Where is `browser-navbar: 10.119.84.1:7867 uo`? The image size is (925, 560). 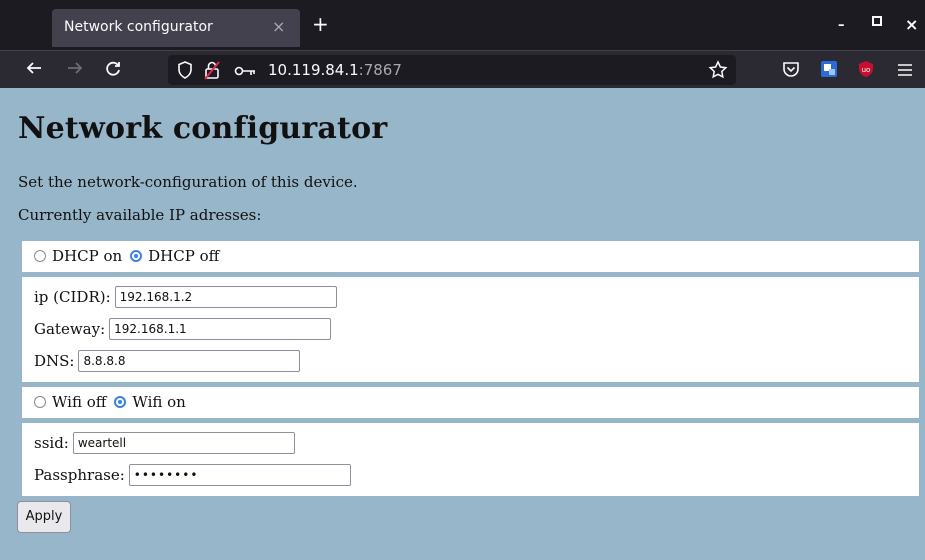 browser-navbar: 10.119.84.1:7867 uo is located at coordinates (462, 69).